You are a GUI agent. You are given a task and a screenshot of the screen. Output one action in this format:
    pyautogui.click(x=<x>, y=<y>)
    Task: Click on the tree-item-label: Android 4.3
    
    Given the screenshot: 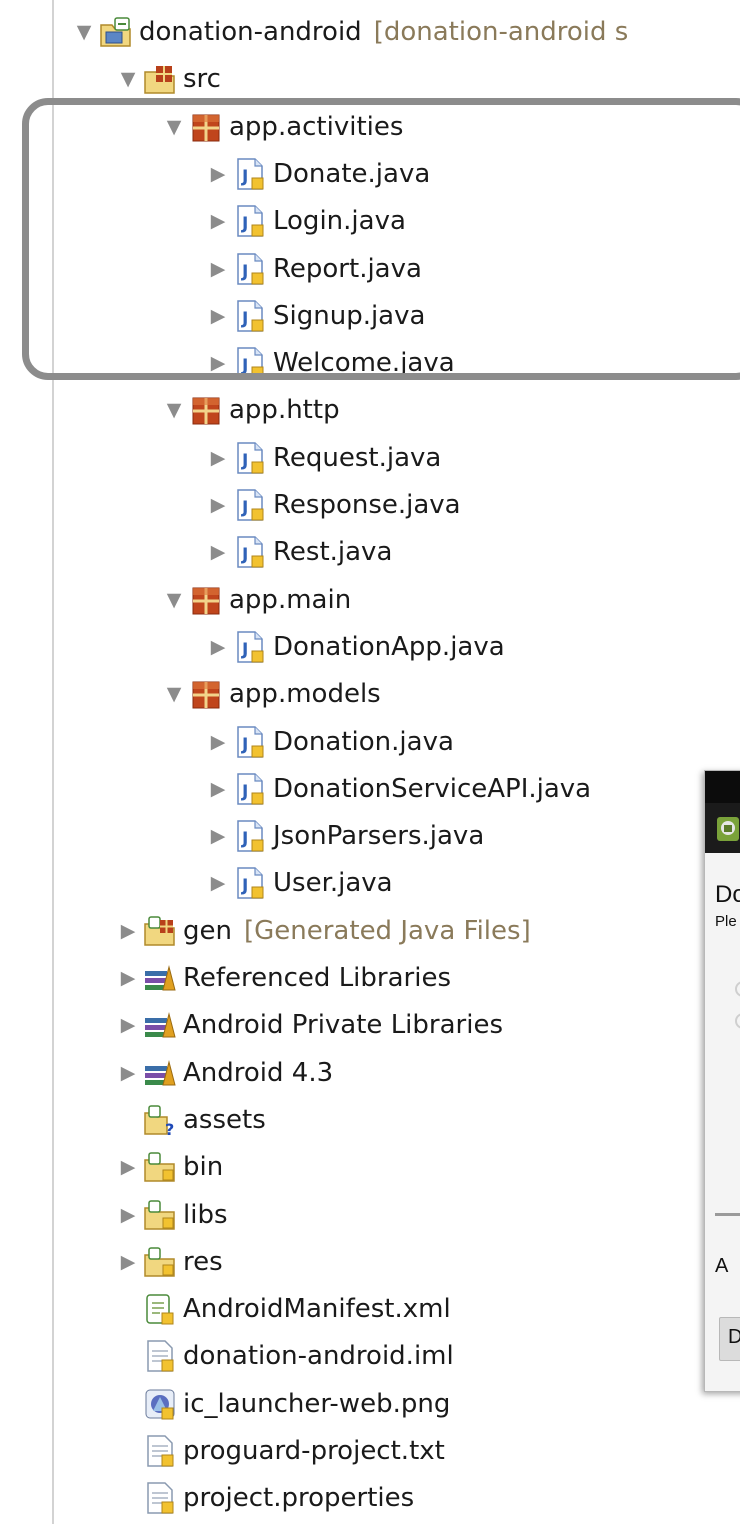 What is the action you would take?
    pyautogui.click(x=258, y=1072)
    